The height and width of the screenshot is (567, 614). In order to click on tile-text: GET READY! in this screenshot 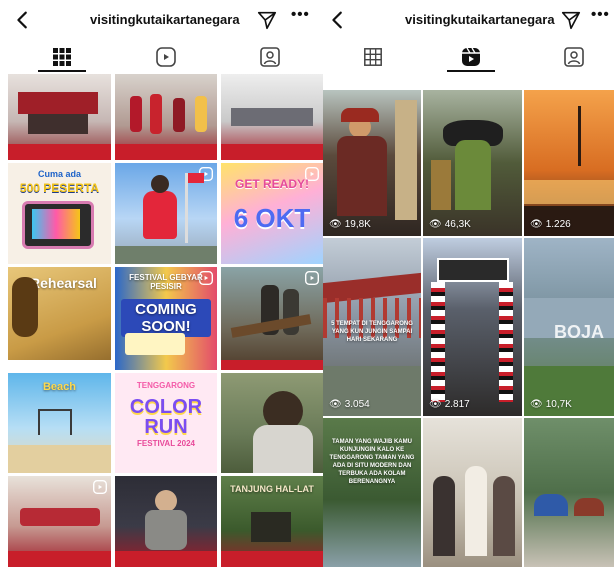, I will do `click(271, 184)`.